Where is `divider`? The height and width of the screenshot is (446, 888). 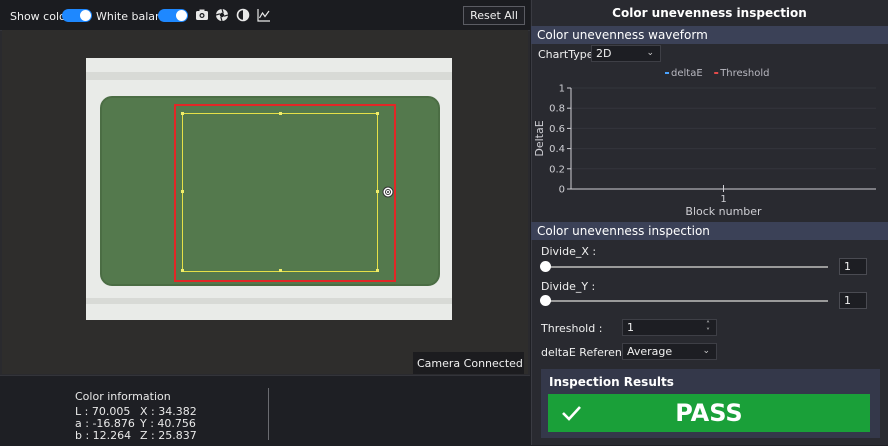 divider is located at coordinates (268, 414).